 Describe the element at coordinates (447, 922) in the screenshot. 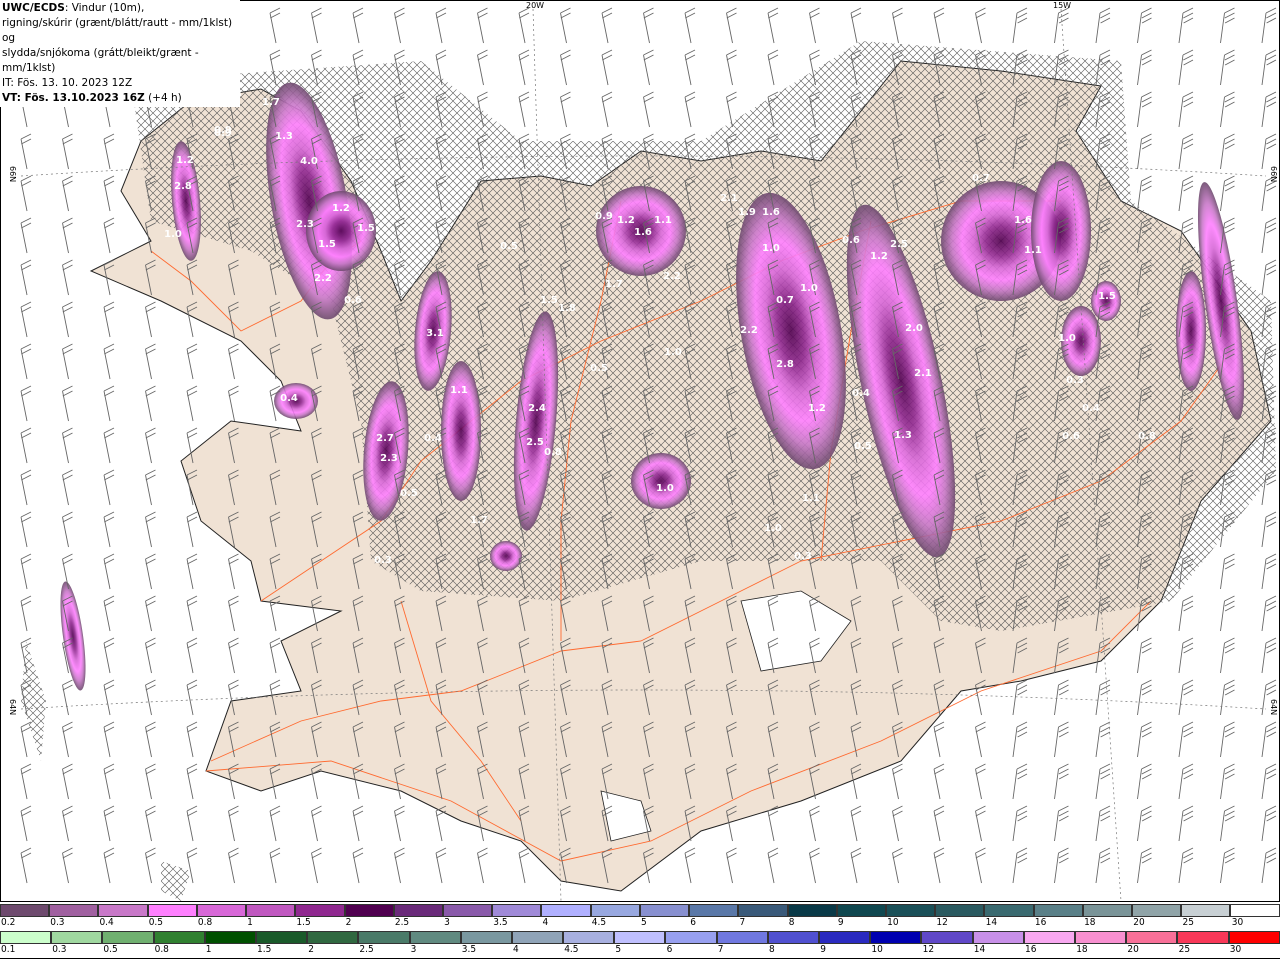

I see `snow-legend-label: 3` at that location.